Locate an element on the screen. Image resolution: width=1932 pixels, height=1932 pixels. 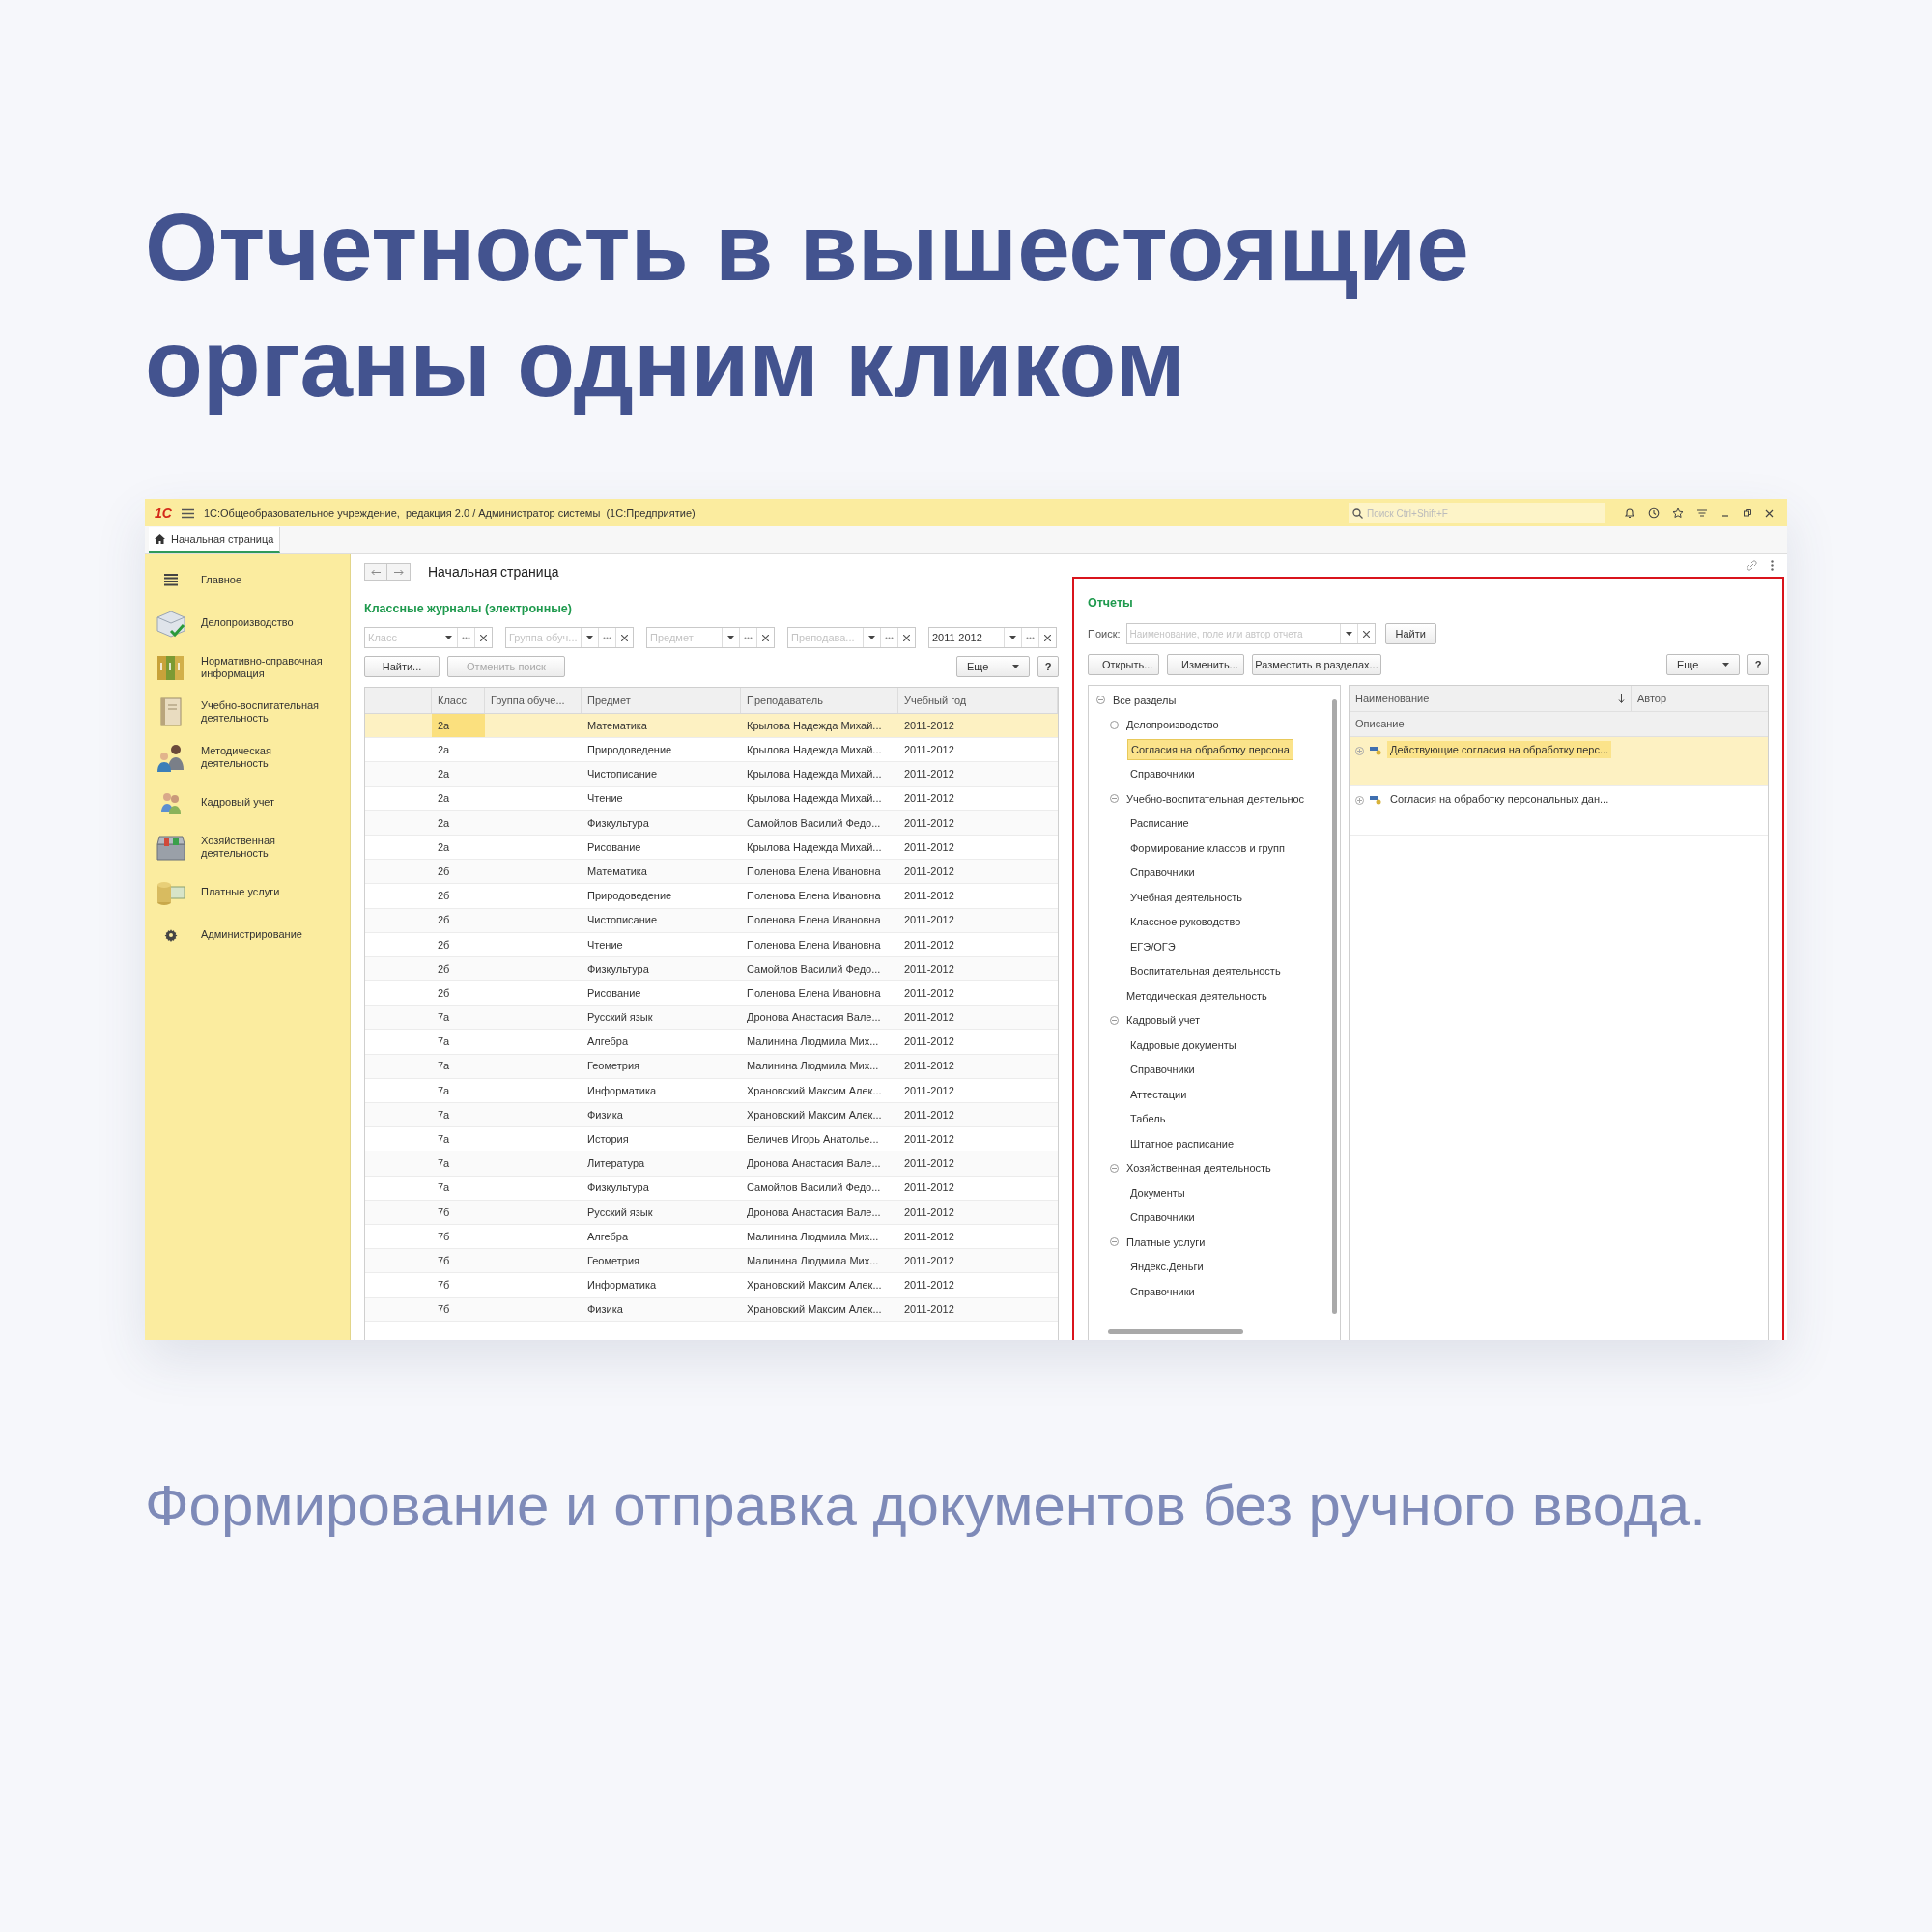
tree-item: Классное руководство is located at coordinates (1185, 922).